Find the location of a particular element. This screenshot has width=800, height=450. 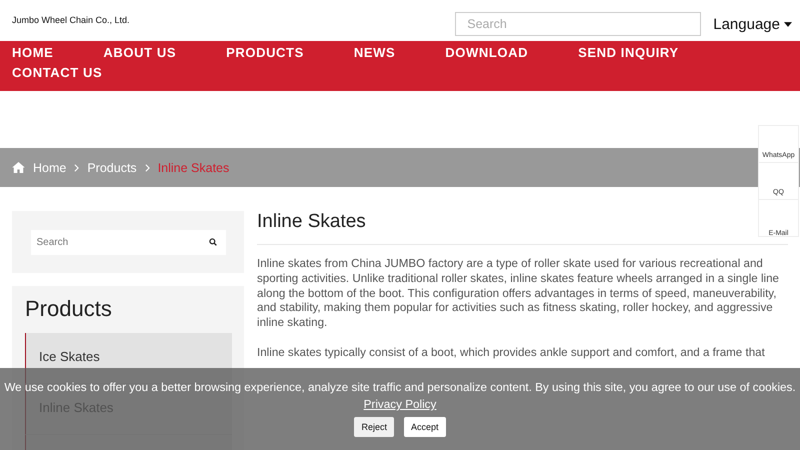

nav-link: DOWNLOAD is located at coordinates (486, 53).